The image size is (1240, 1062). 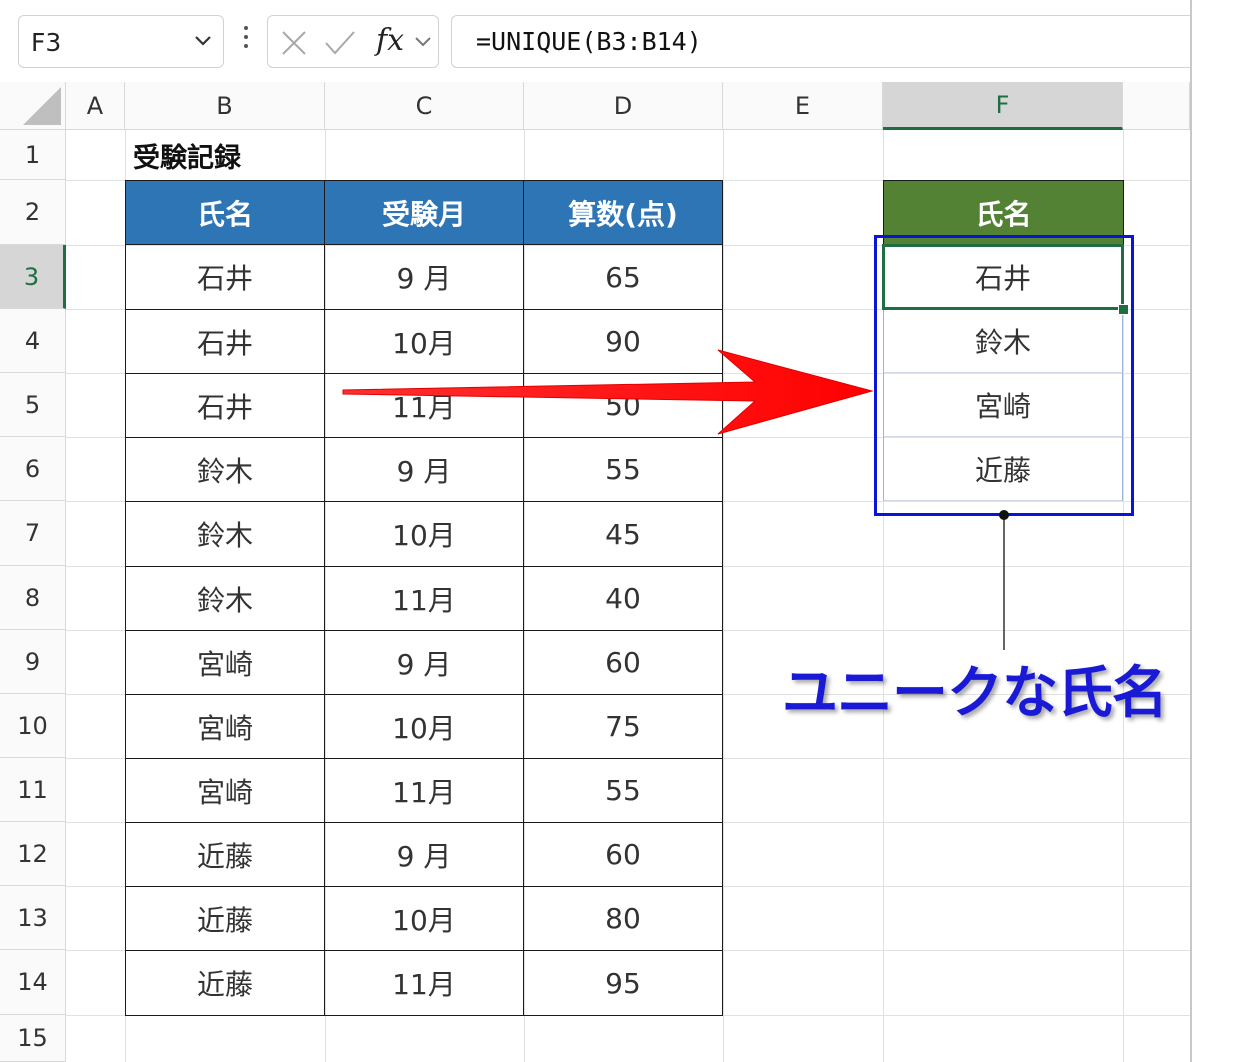 I want to click on red-arrow-icon, so click(x=608, y=392).